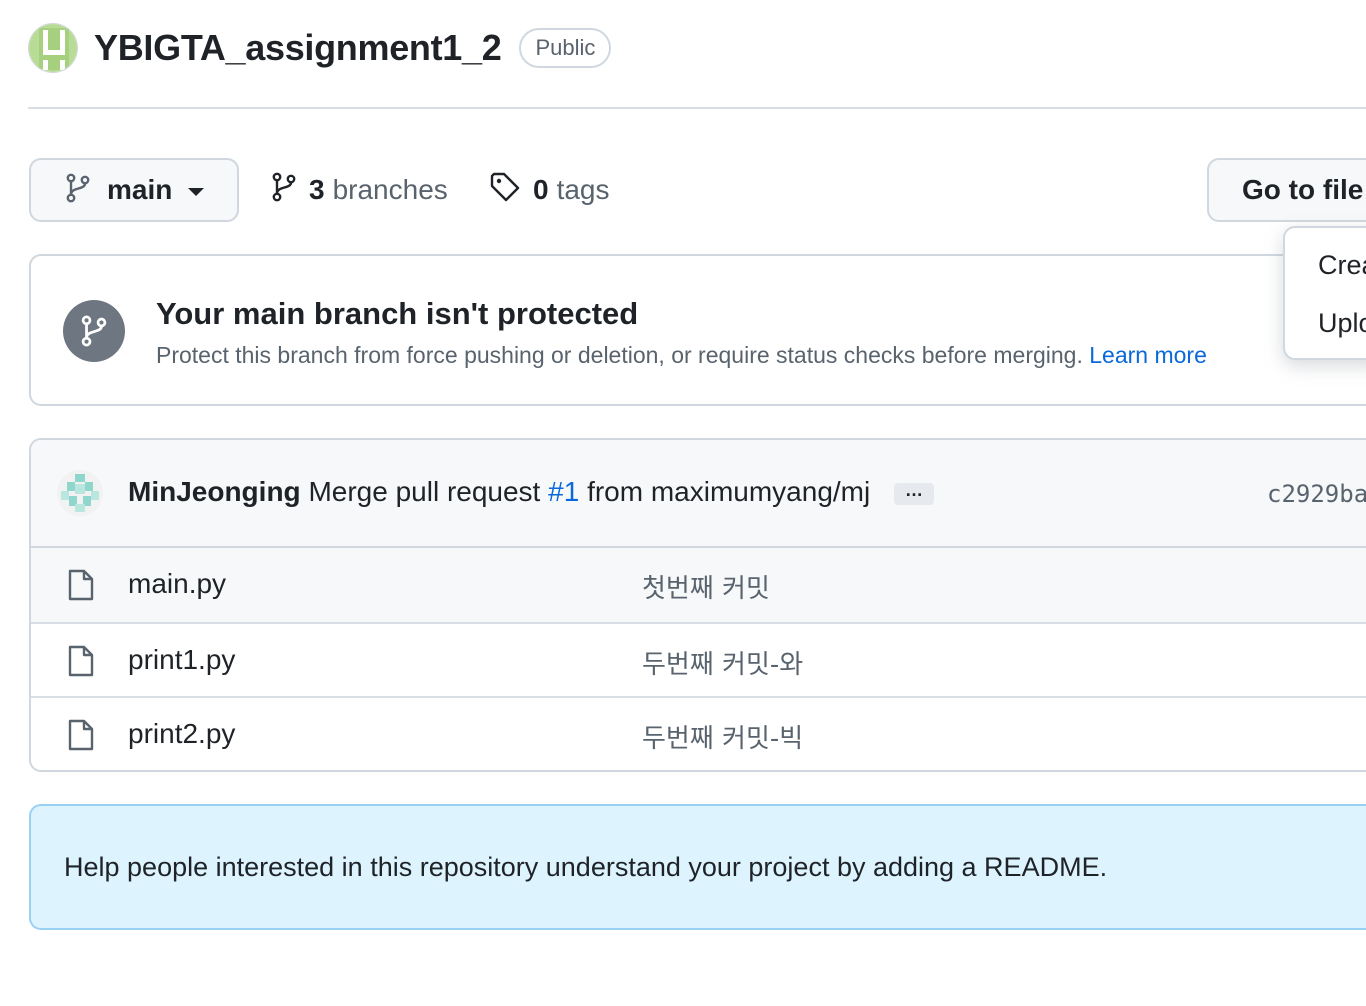 The width and height of the screenshot is (1366, 1006). I want to click on current-branch-label: main, so click(140, 189).